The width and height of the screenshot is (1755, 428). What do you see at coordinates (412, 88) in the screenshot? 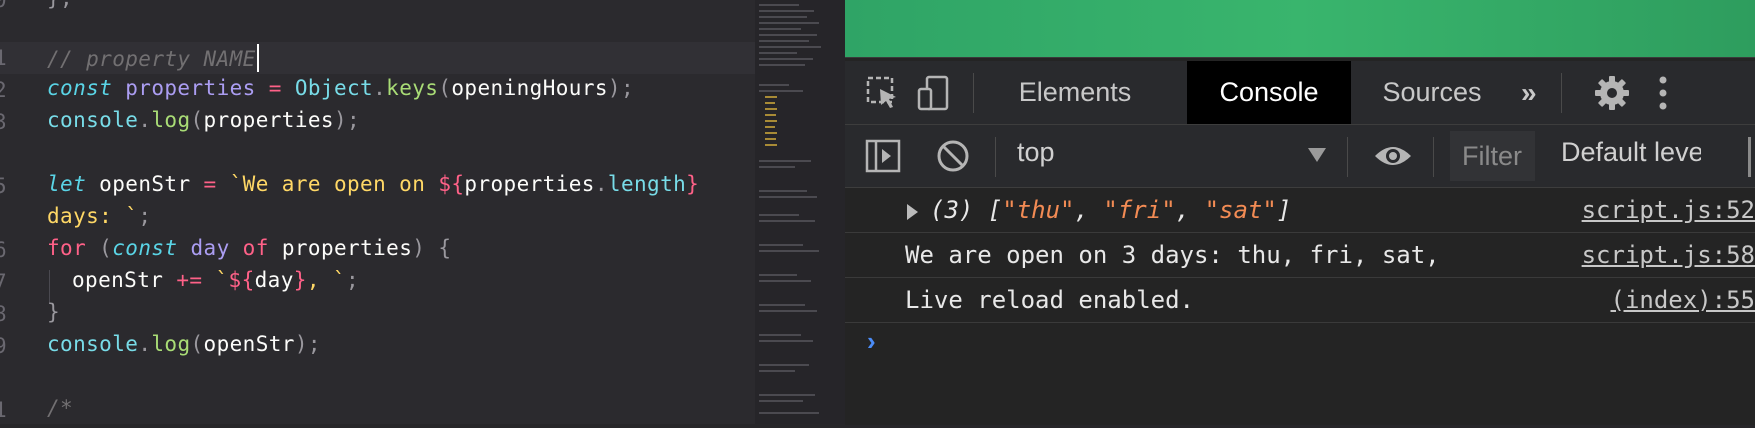
I see `code-token: keys` at bounding box center [412, 88].